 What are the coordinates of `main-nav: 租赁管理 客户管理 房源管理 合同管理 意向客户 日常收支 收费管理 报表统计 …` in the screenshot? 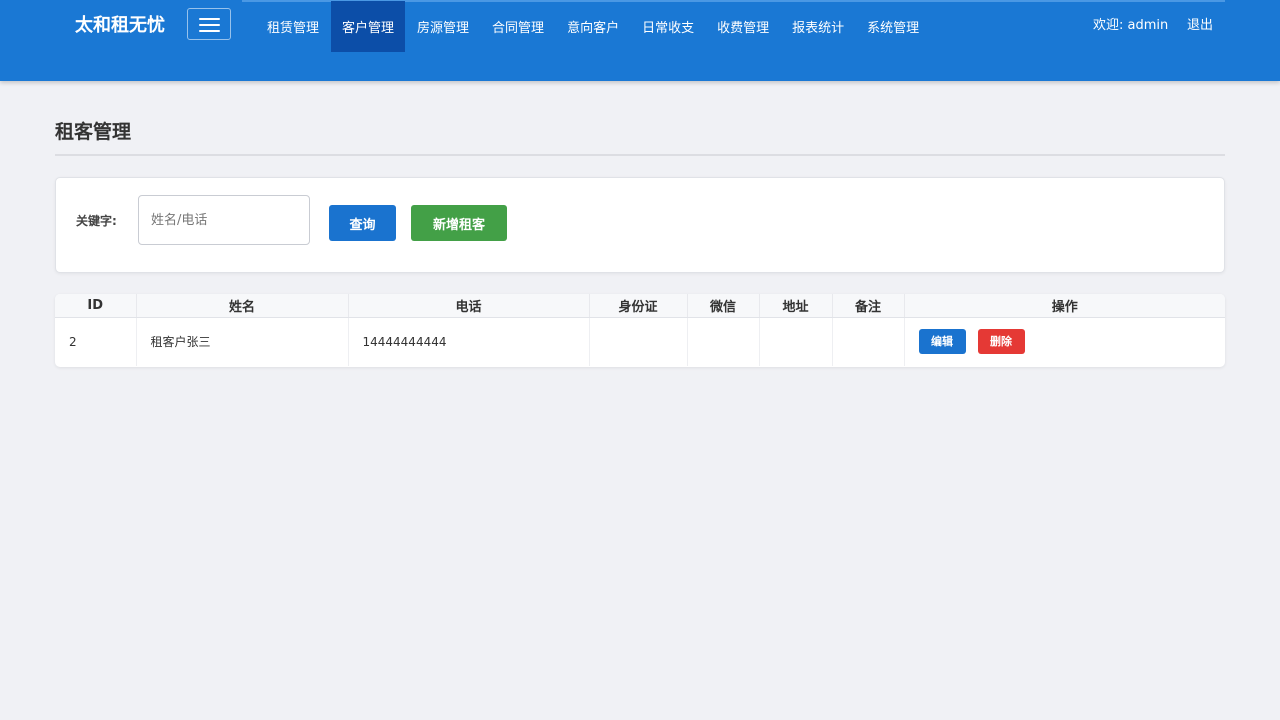 It's located at (593, 26).